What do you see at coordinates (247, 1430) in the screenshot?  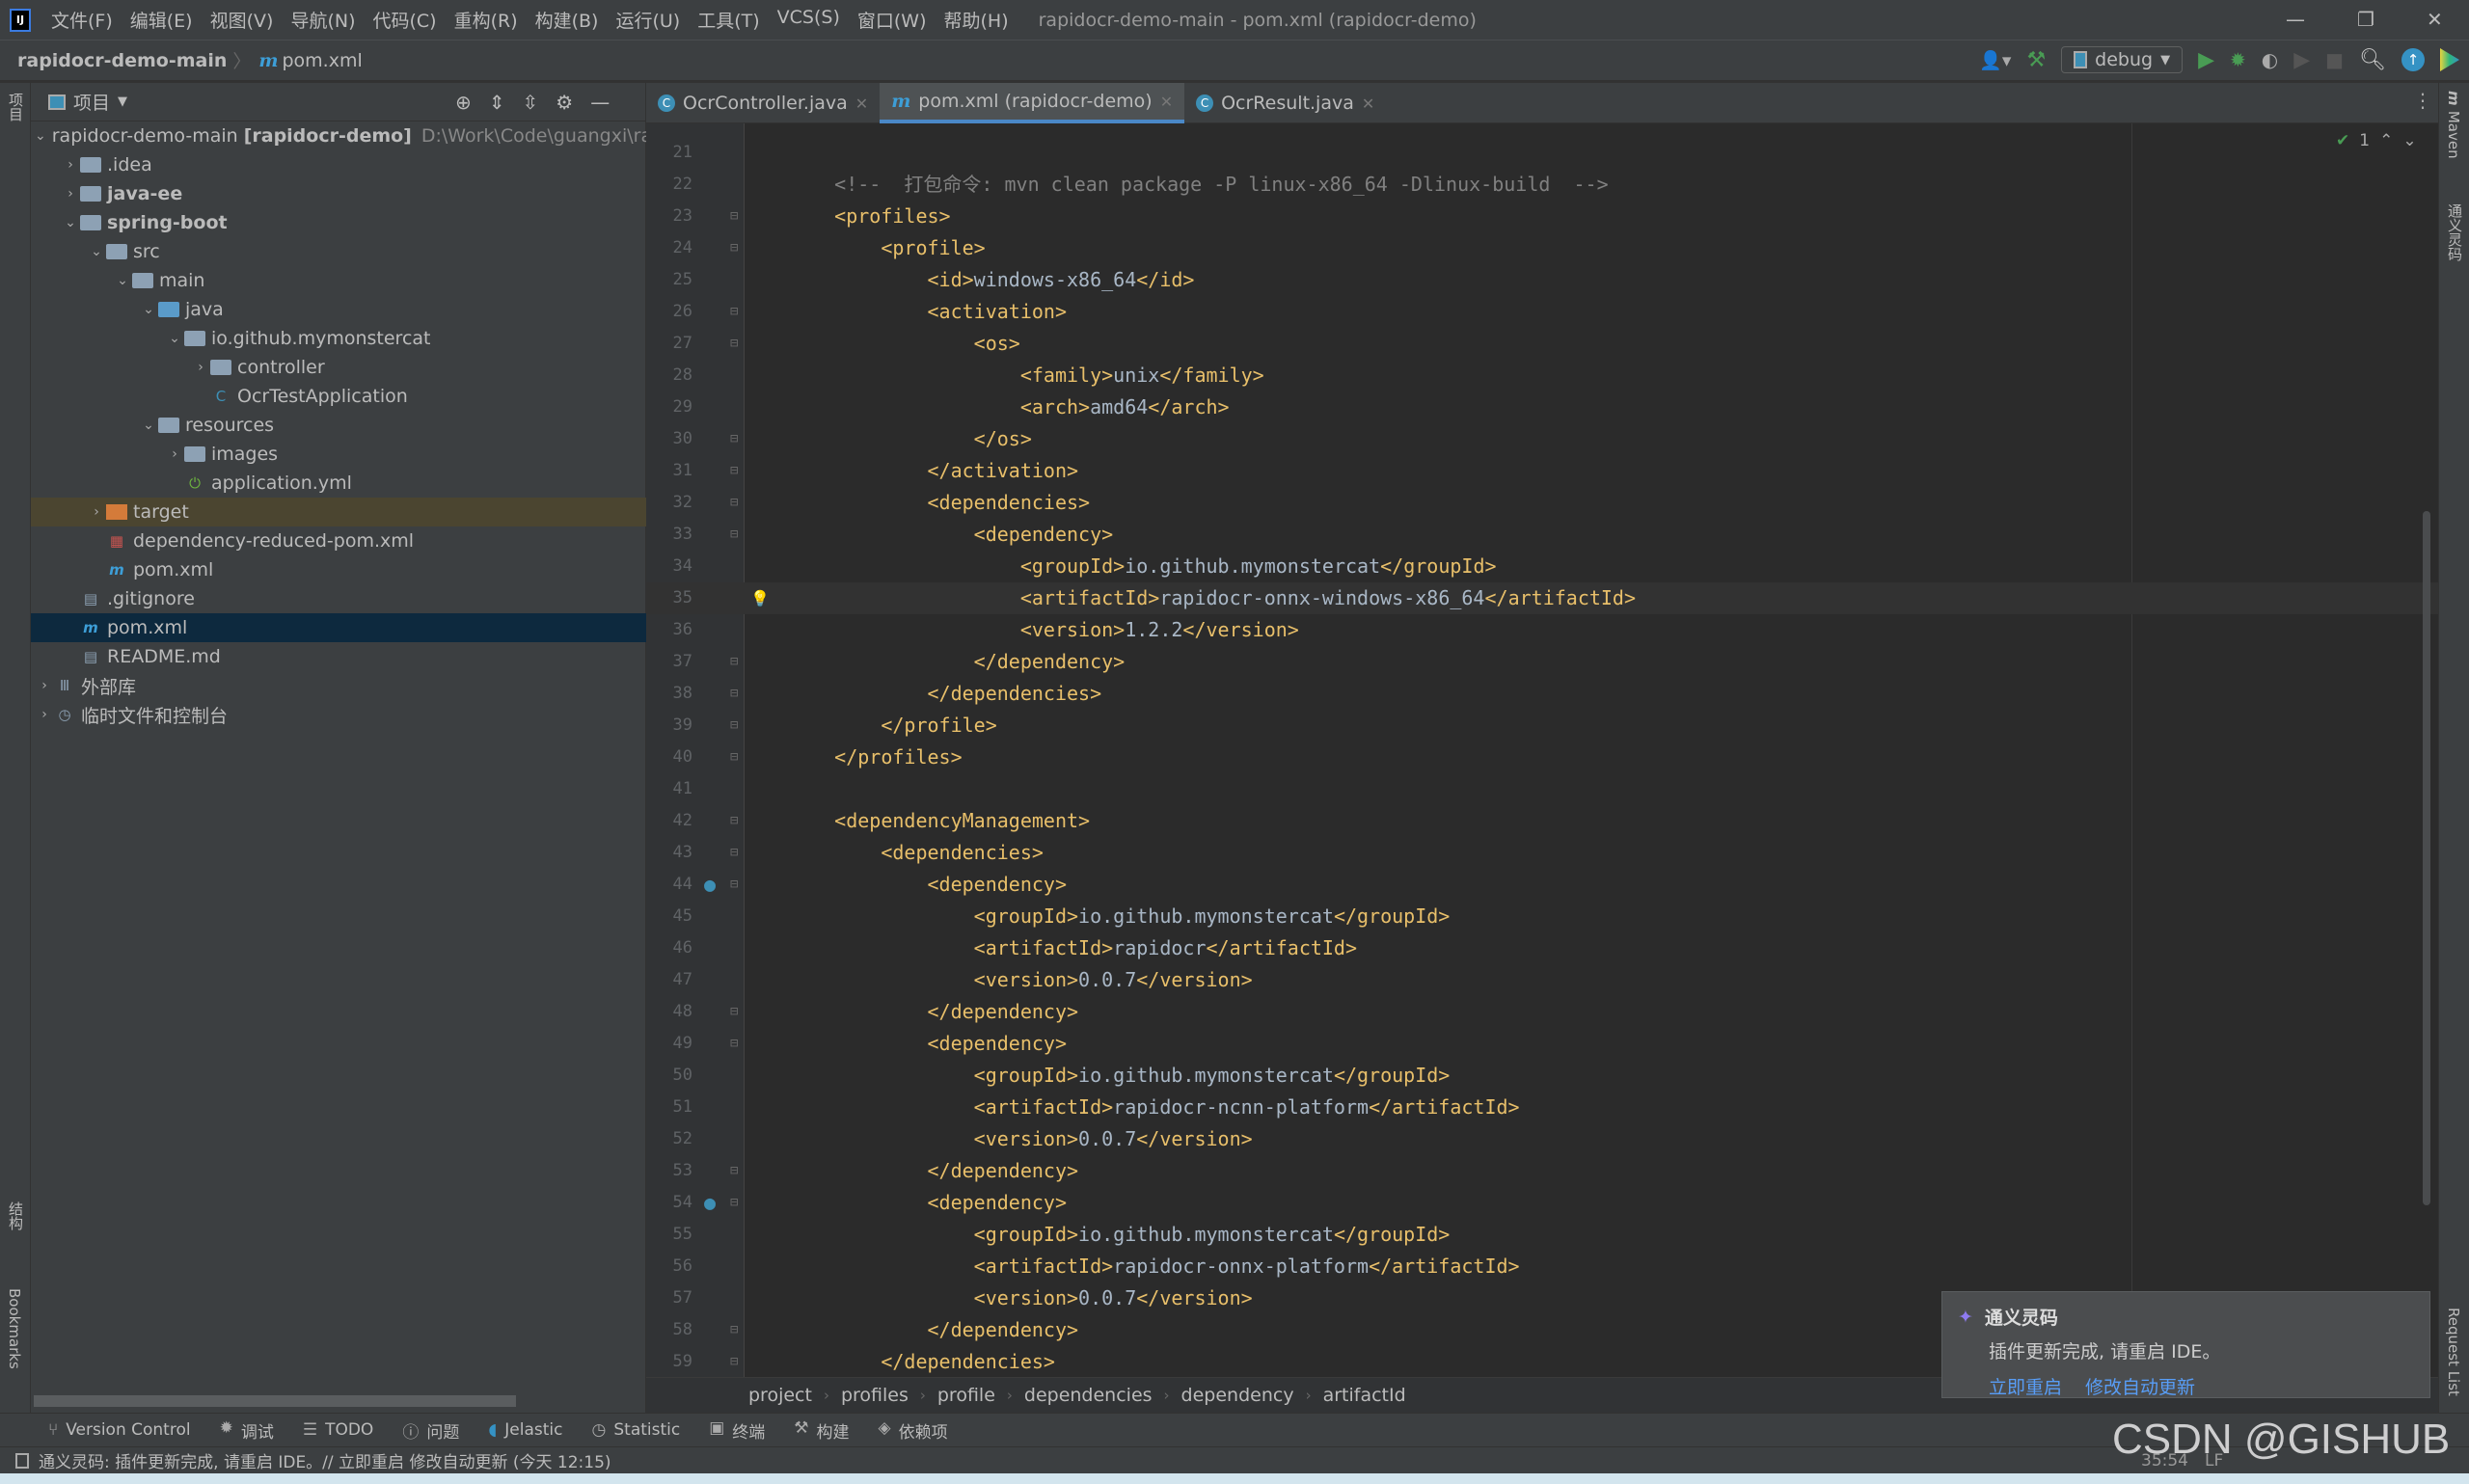 I see `tool-window-1: ✹ 调试` at bounding box center [247, 1430].